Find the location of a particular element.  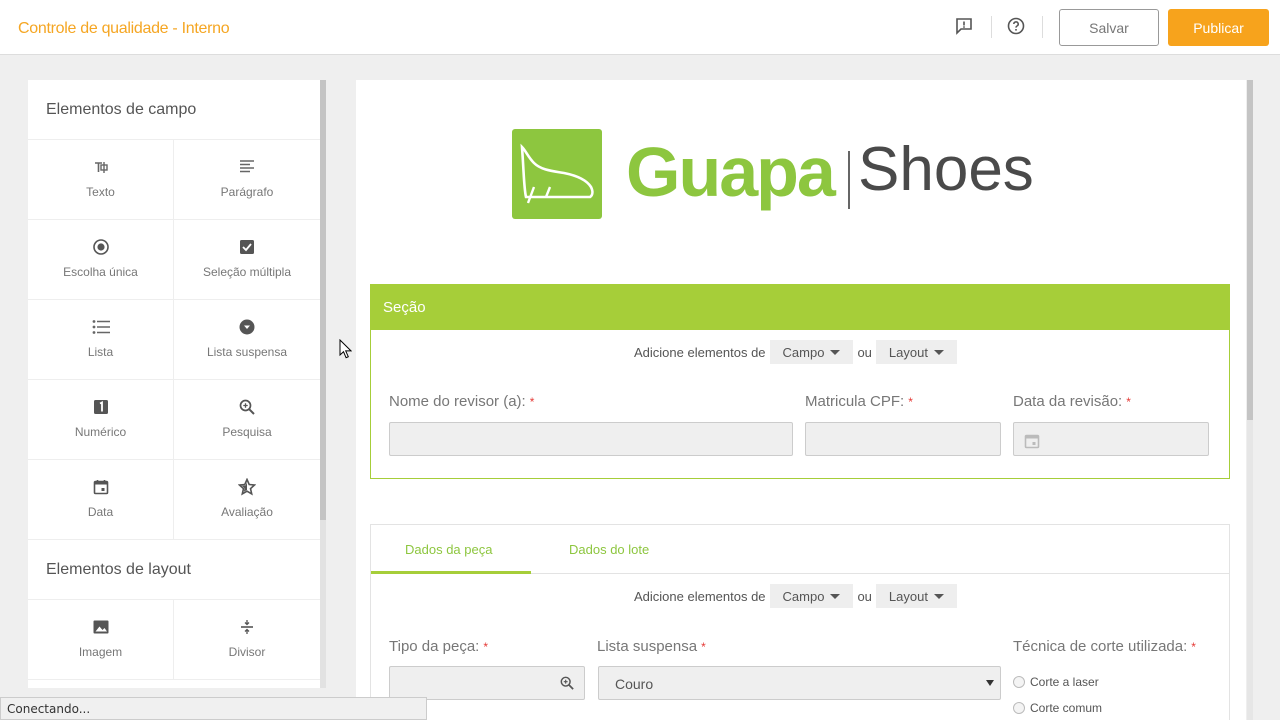

brand-logo: Guapa Shoes is located at coordinates (773, 175).